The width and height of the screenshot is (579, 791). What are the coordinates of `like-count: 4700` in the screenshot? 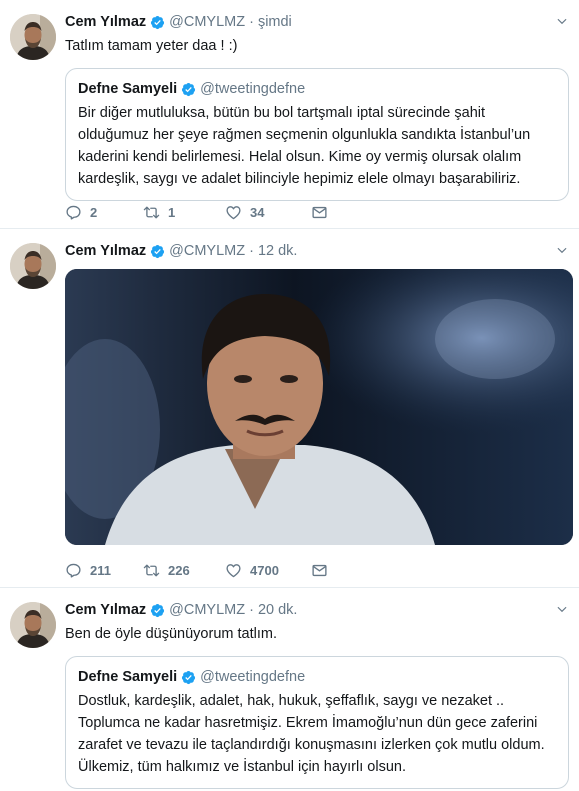 It's located at (264, 570).